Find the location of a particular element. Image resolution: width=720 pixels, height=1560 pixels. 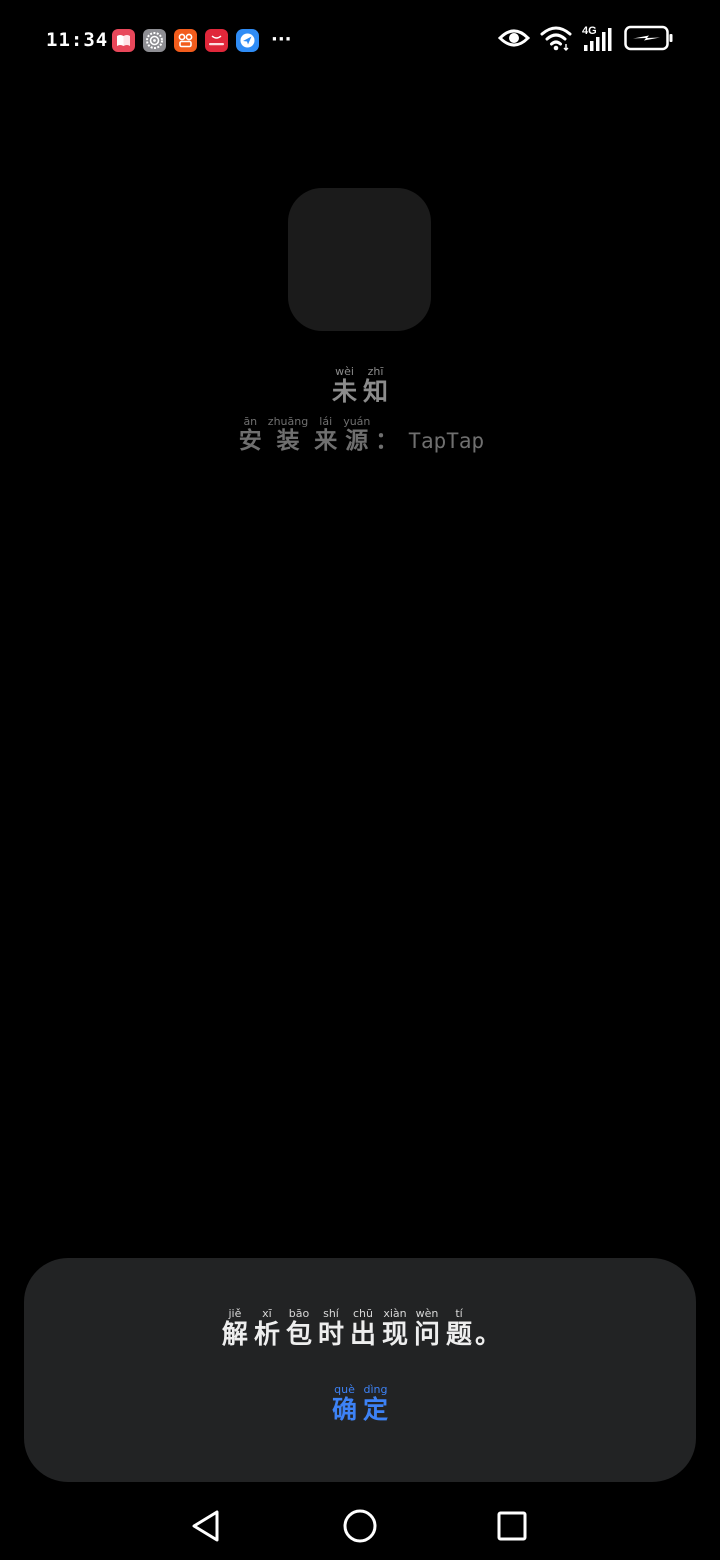

confirm-button: 确què定dìng is located at coordinates (360, 1414).